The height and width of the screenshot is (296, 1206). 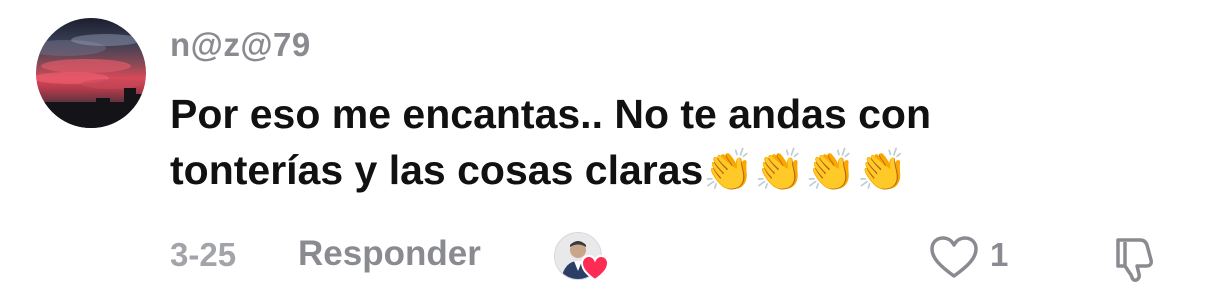 What do you see at coordinates (203, 254) in the screenshot?
I see `comment-date: 3-25` at bounding box center [203, 254].